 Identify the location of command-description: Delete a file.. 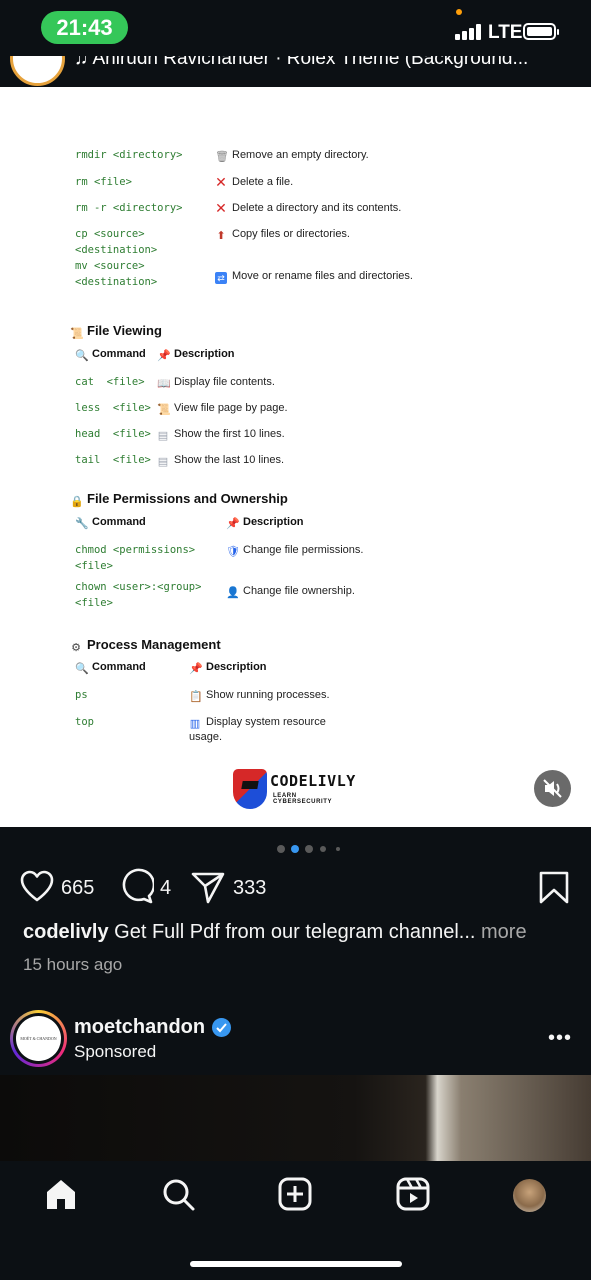
(263, 182).